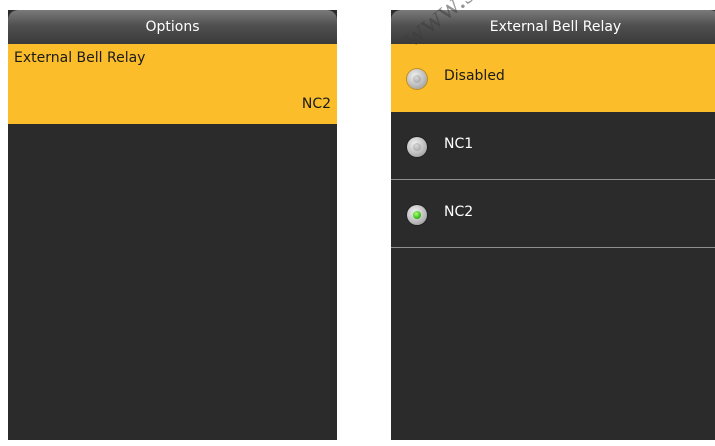 Image resolution: width=715 pixels, height=446 pixels. What do you see at coordinates (555, 27) in the screenshot?
I see `external-bell-relay-title: External Bell Relay` at bounding box center [555, 27].